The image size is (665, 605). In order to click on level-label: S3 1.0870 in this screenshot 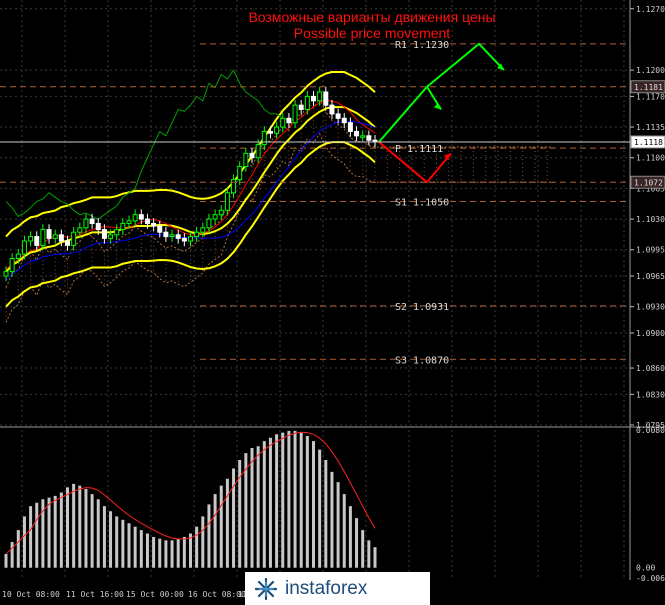, I will do `click(422, 360)`.